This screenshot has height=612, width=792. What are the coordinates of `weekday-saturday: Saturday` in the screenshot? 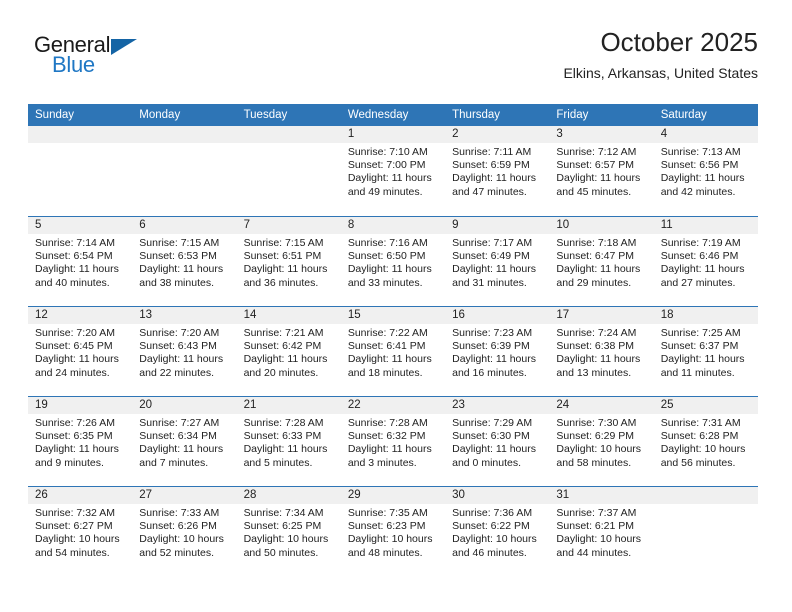 It's located at (683, 115).